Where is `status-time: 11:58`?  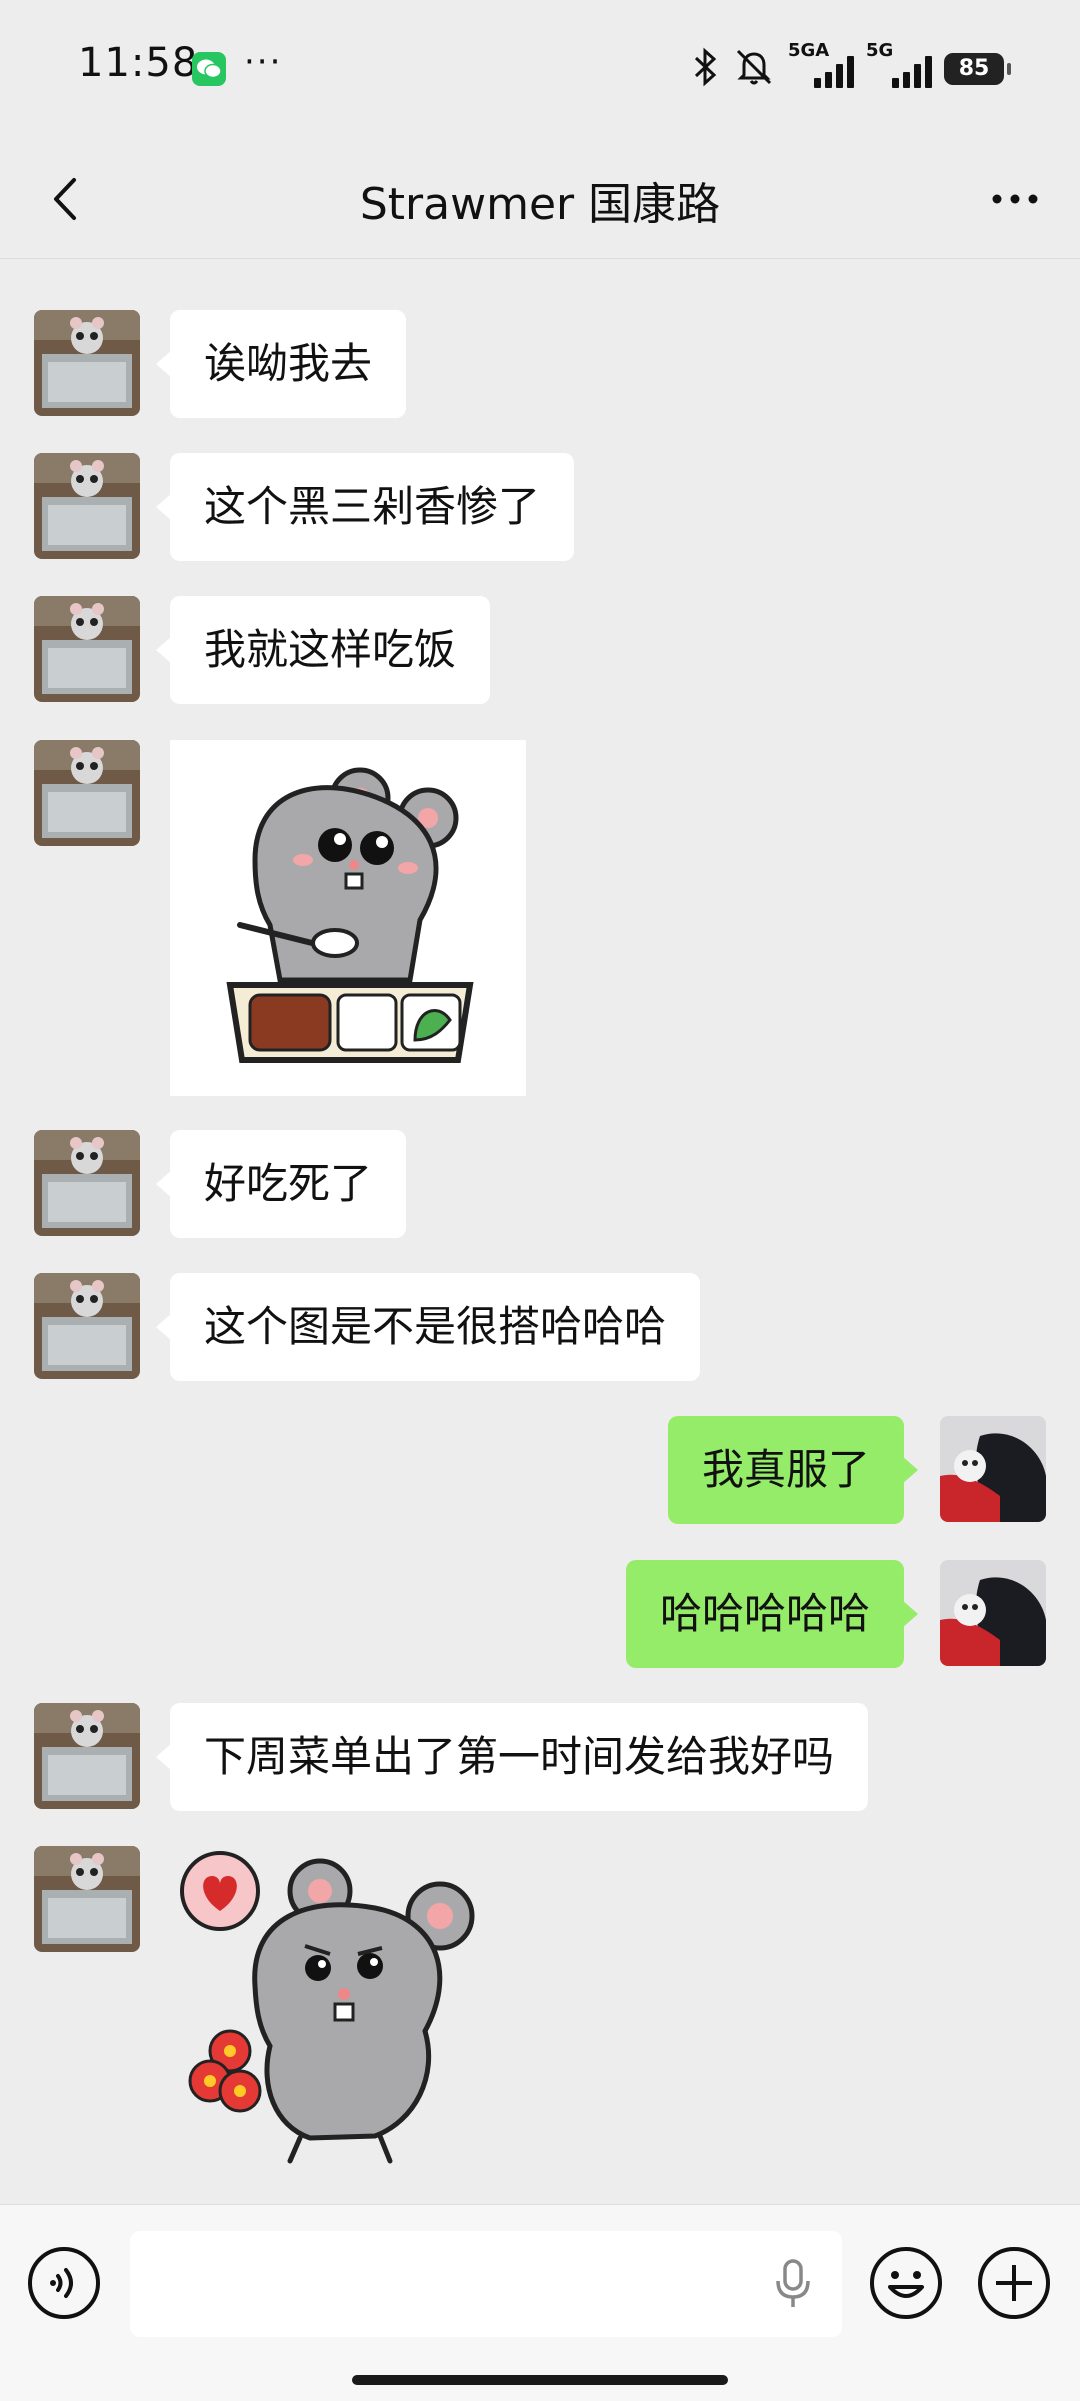 status-time: 11:58 is located at coordinates (138, 63).